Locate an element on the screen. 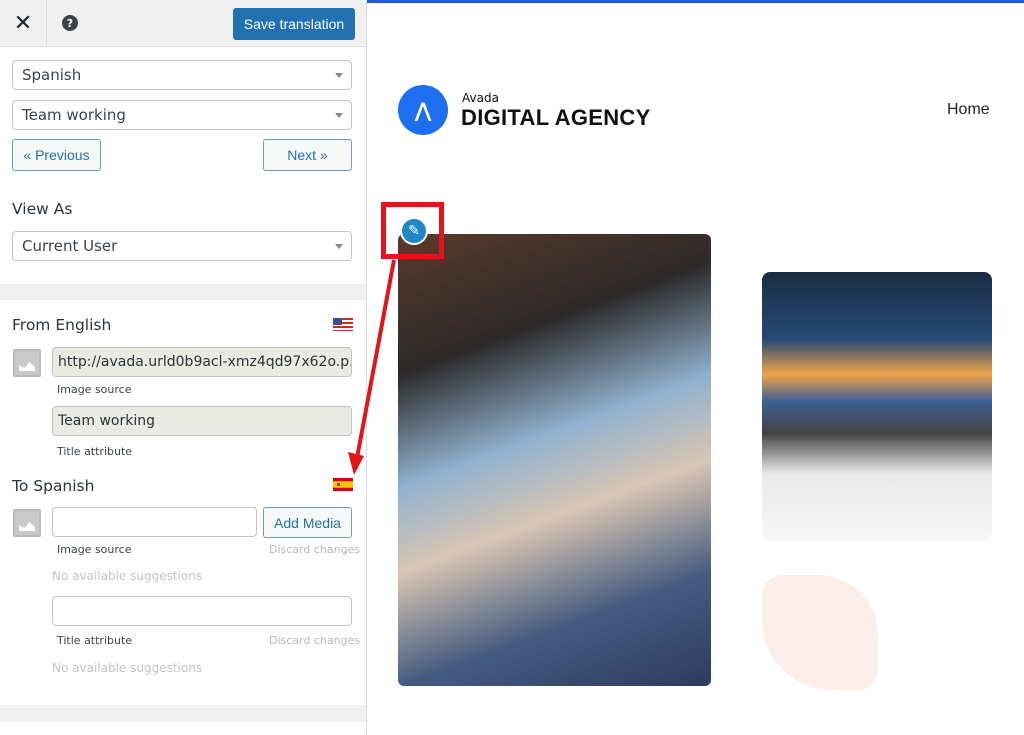 The image size is (1024, 735). add-media-button: Add Media is located at coordinates (307, 522).